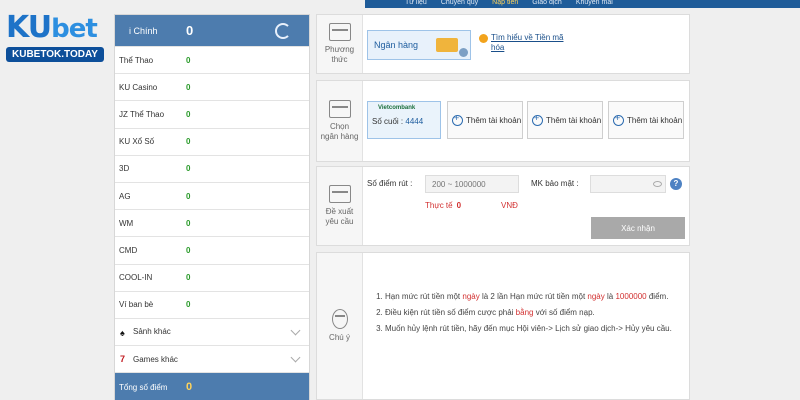 The image size is (800, 400). Describe the element at coordinates (339, 221) in the screenshot. I see `section-title-line2: yêu cầu` at that location.